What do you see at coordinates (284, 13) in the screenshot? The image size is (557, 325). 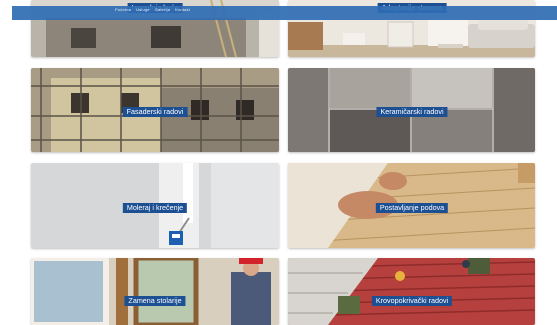 I see `top-navigation-bar` at bounding box center [284, 13].